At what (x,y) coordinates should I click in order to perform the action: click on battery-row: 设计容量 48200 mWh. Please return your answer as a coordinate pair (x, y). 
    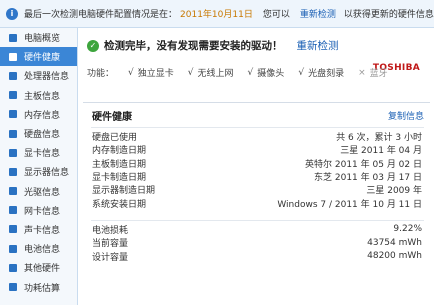
    Looking at the image, I should click on (256, 256).